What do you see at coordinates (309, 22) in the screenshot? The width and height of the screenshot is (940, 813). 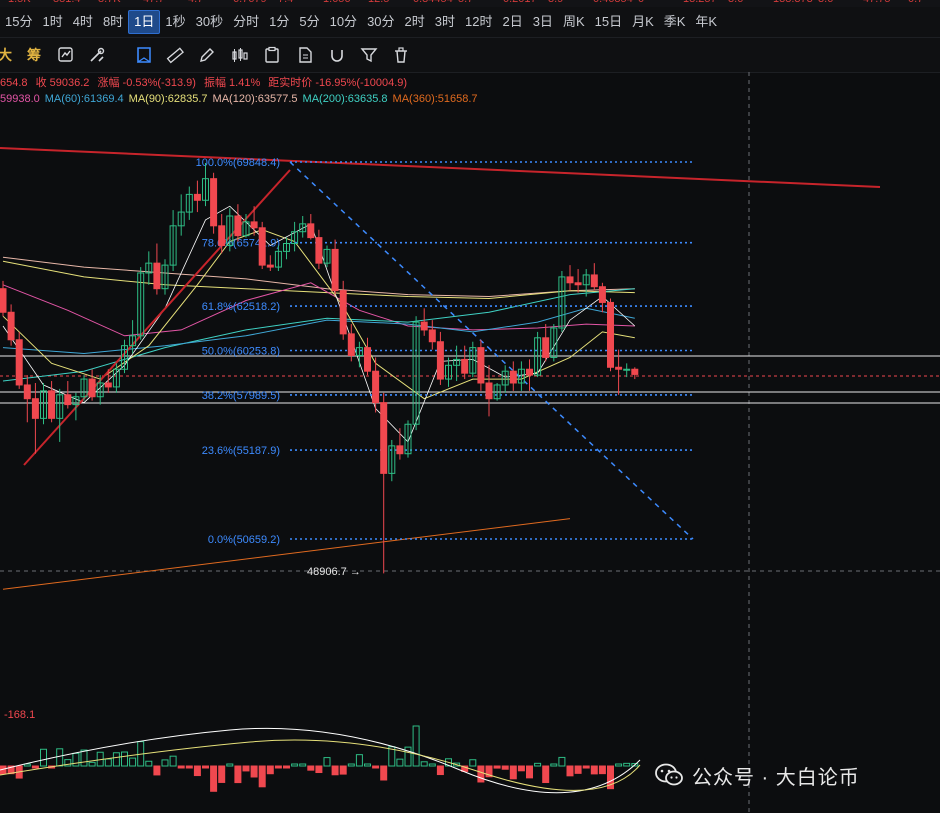 I see `interval-9: 5分` at bounding box center [309, 22].